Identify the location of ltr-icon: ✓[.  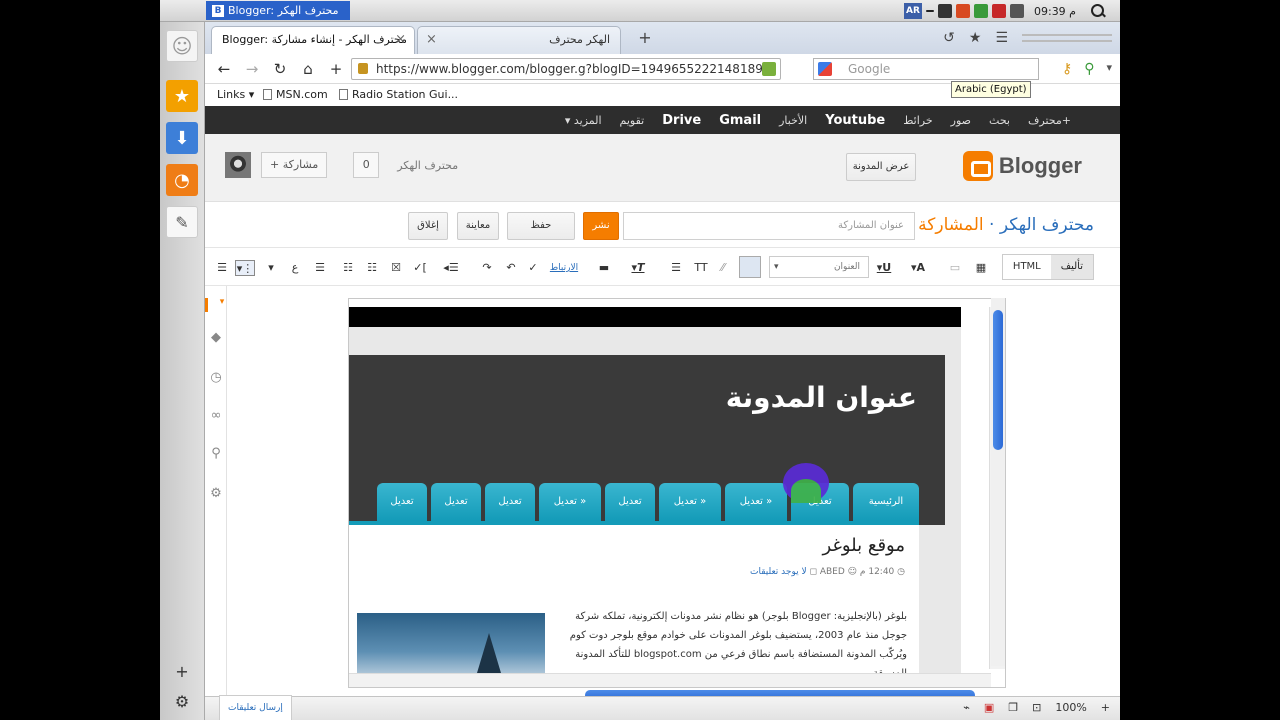
(420, 268).